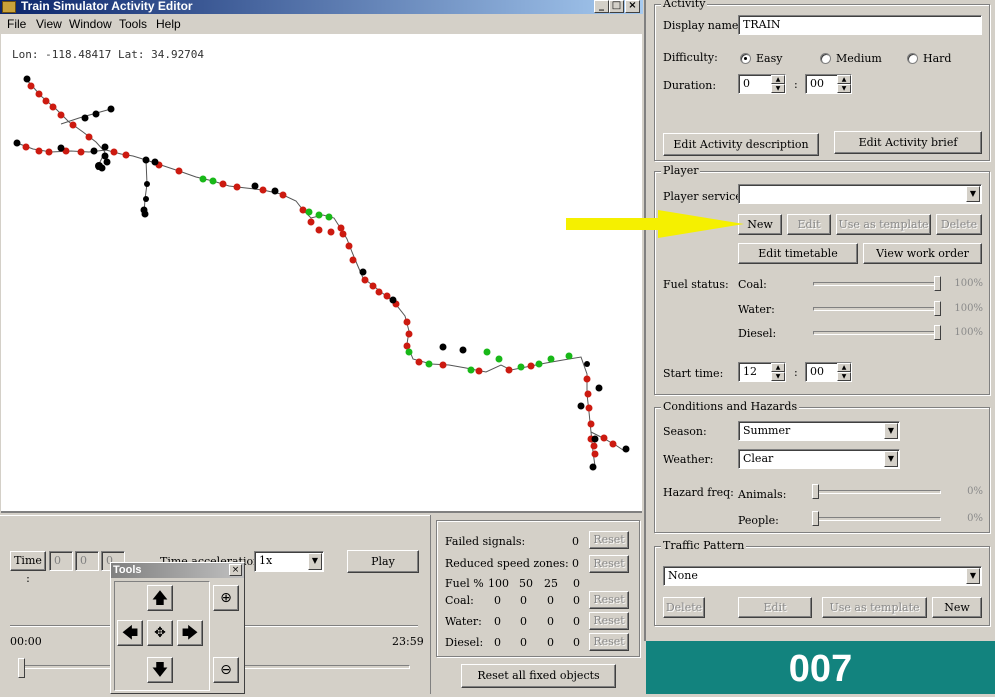 The height and width of the screenshot is (697, 995). What do you see at coordinates (775, 607) in the screenshot?
I see `edit-traffic-button: Edit` at bounding box center [775, 607].